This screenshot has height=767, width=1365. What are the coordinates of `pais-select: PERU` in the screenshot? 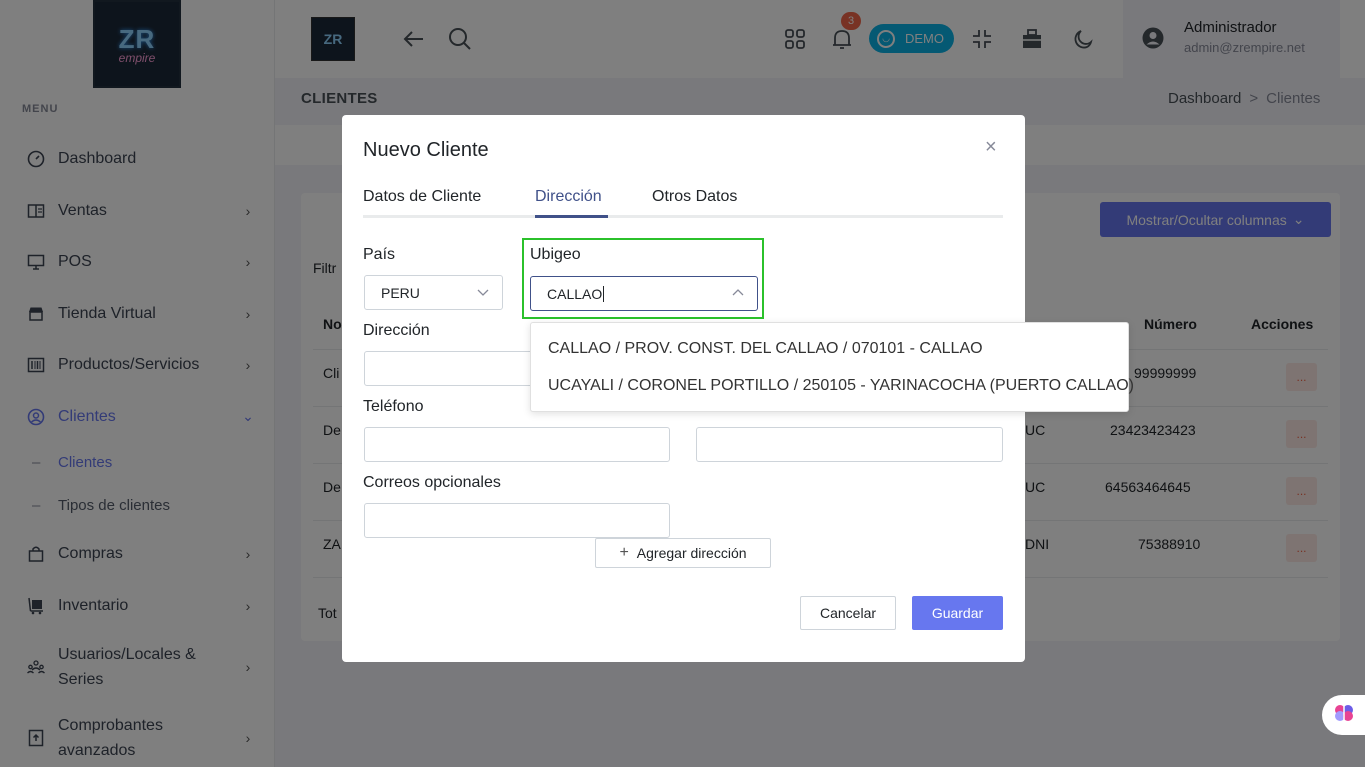 It's located at (433, 292).